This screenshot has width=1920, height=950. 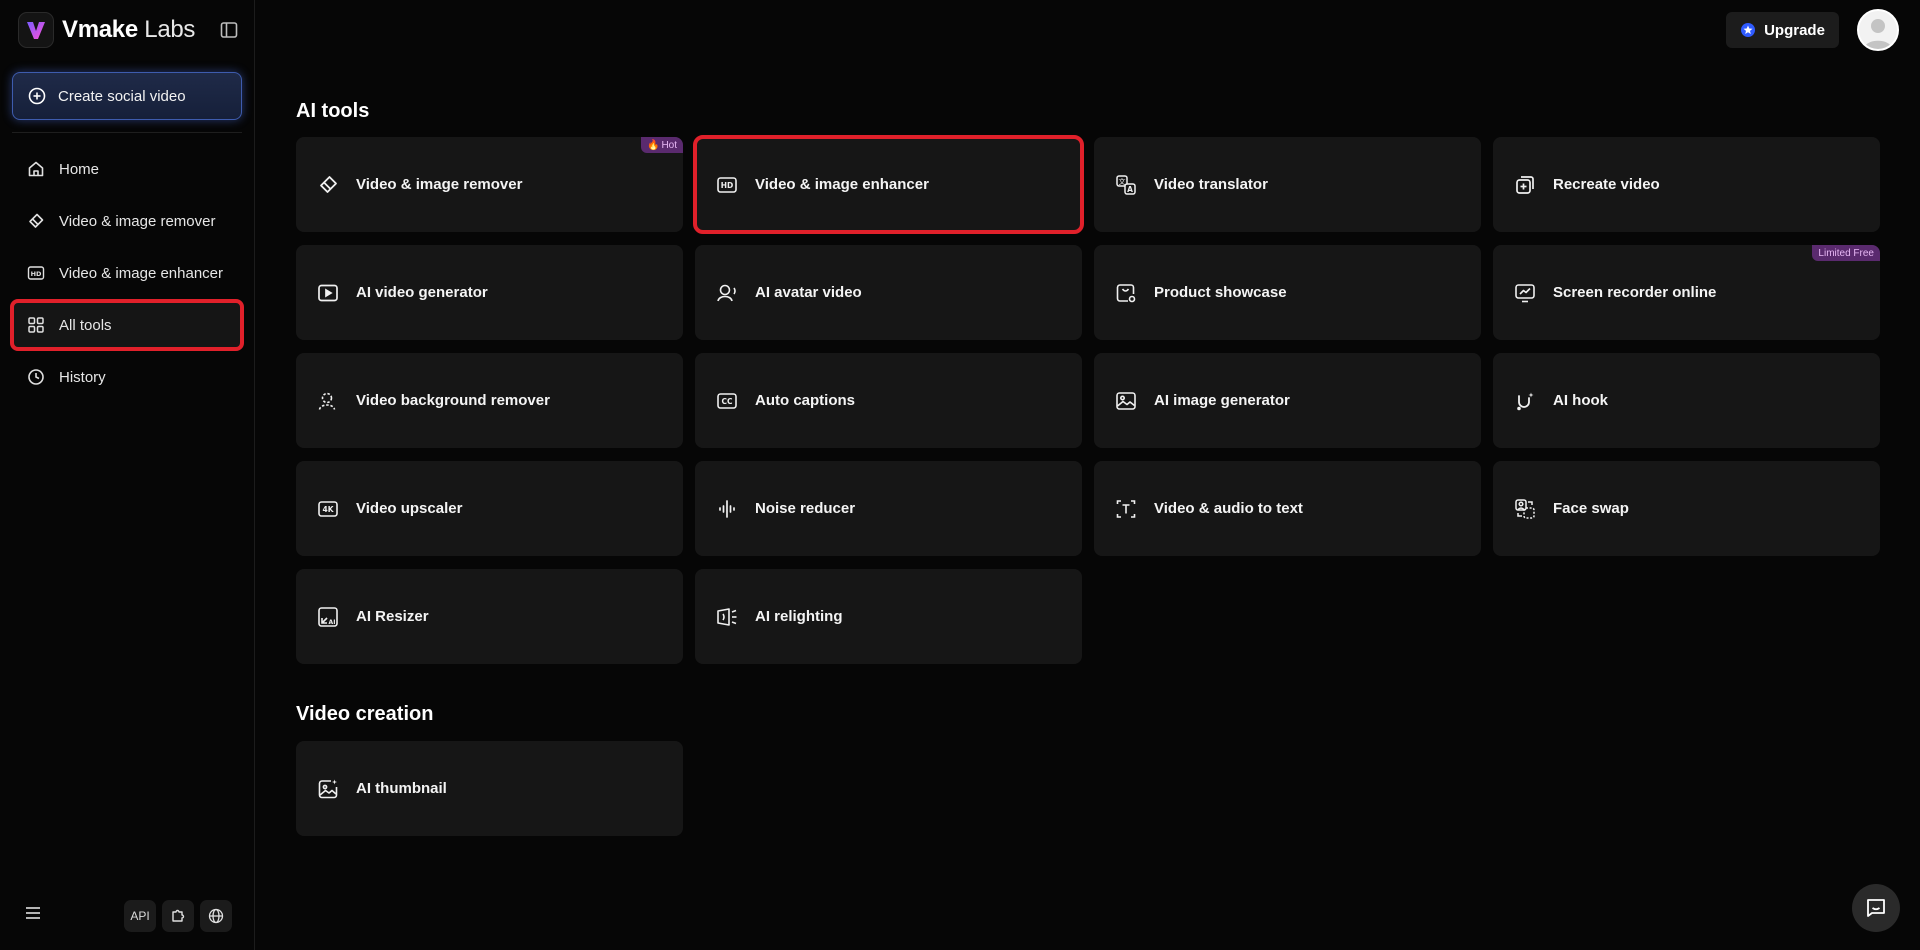 I want to click on tool-label: Product showcase, so click(x=1220, y=292).